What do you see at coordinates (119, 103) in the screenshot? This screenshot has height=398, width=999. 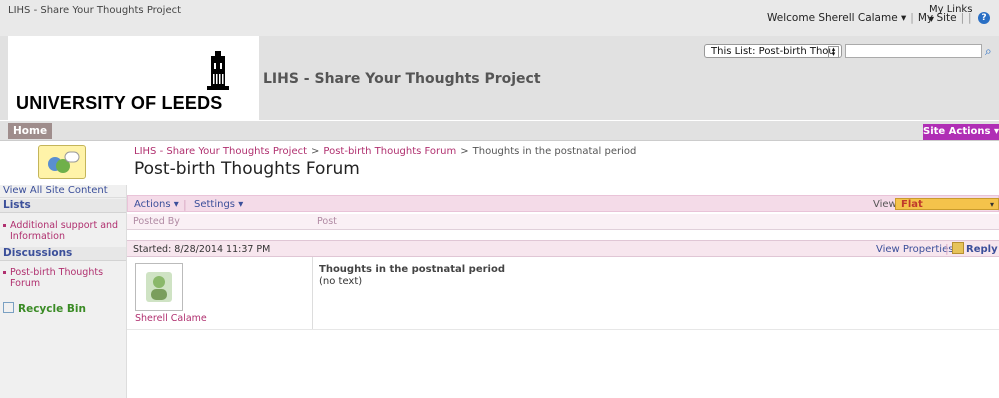 I see `logo-text: UNIVERSITY OF LEEDS` at bounding box center [119, 103].